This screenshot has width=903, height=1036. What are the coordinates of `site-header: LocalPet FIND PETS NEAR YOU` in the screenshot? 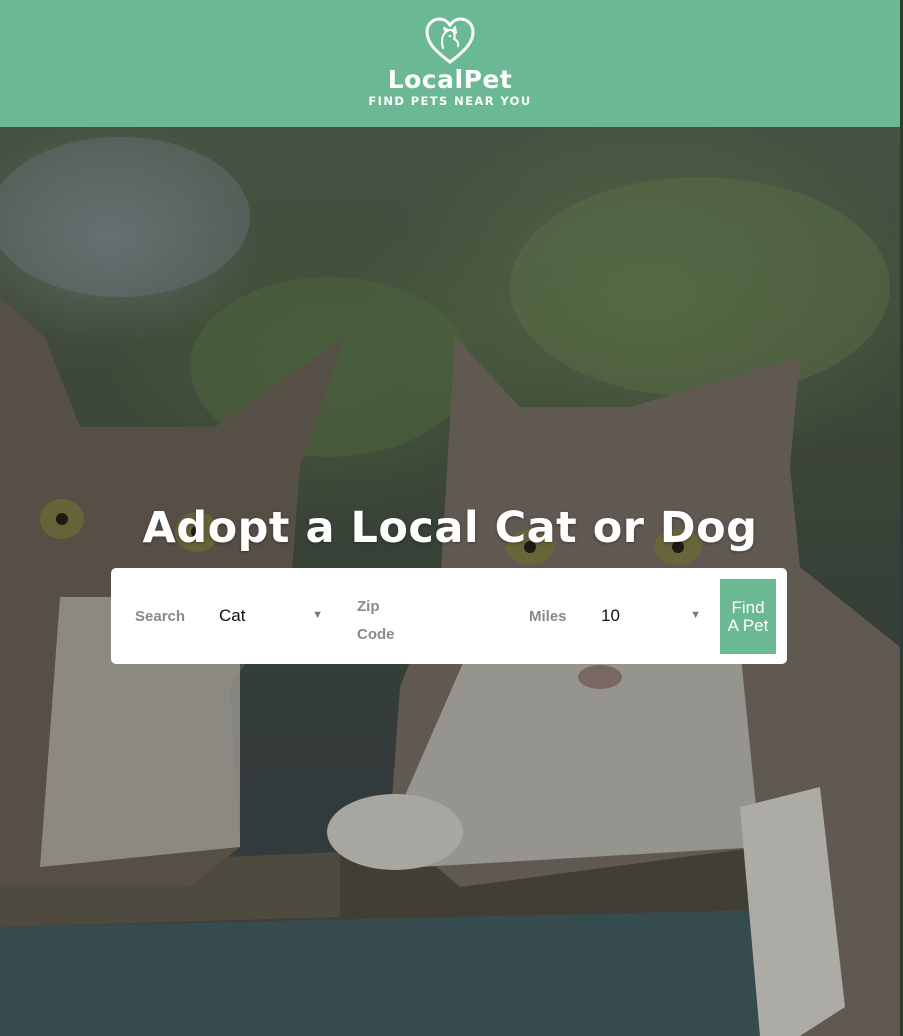 It's located at (450, 63).